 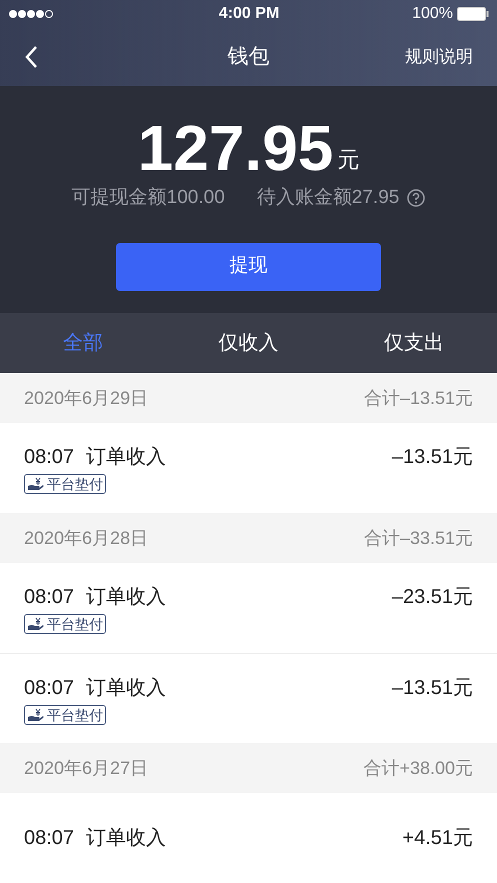 What do you see at coordinates (418, 768) in the screenshot?
I see `group-total: 合计+38.00元` at bounding box center [418, 768].